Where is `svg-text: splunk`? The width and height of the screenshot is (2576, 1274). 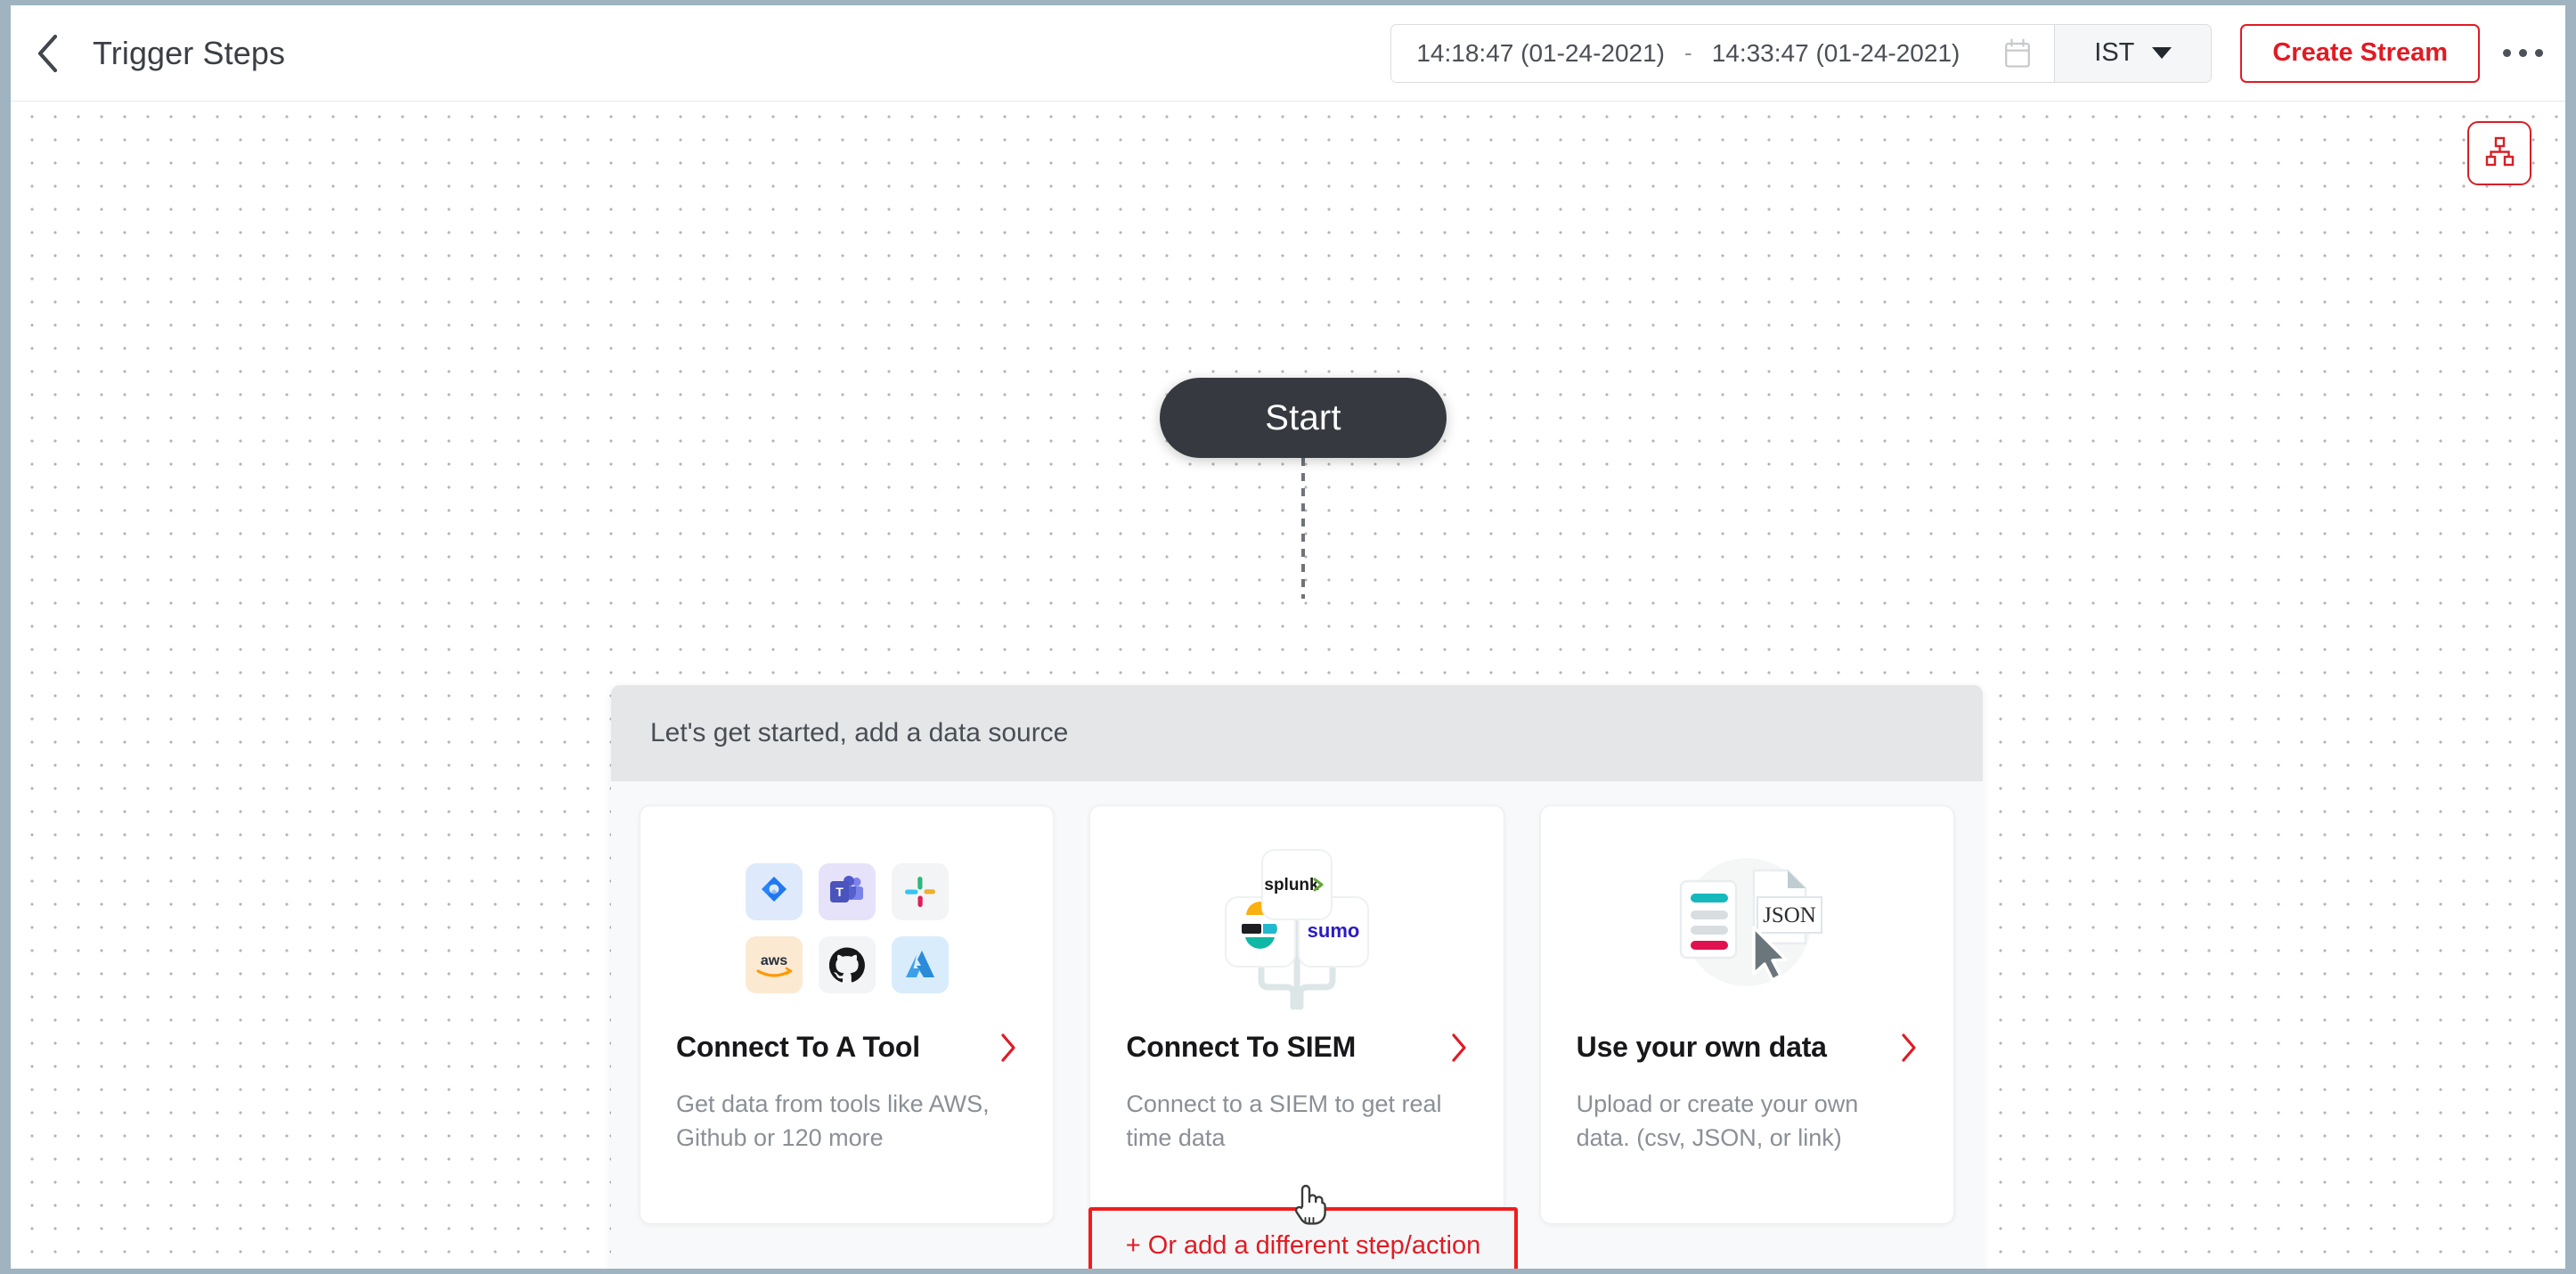
svg-text: splunk is located at coordinates (1292, 885).